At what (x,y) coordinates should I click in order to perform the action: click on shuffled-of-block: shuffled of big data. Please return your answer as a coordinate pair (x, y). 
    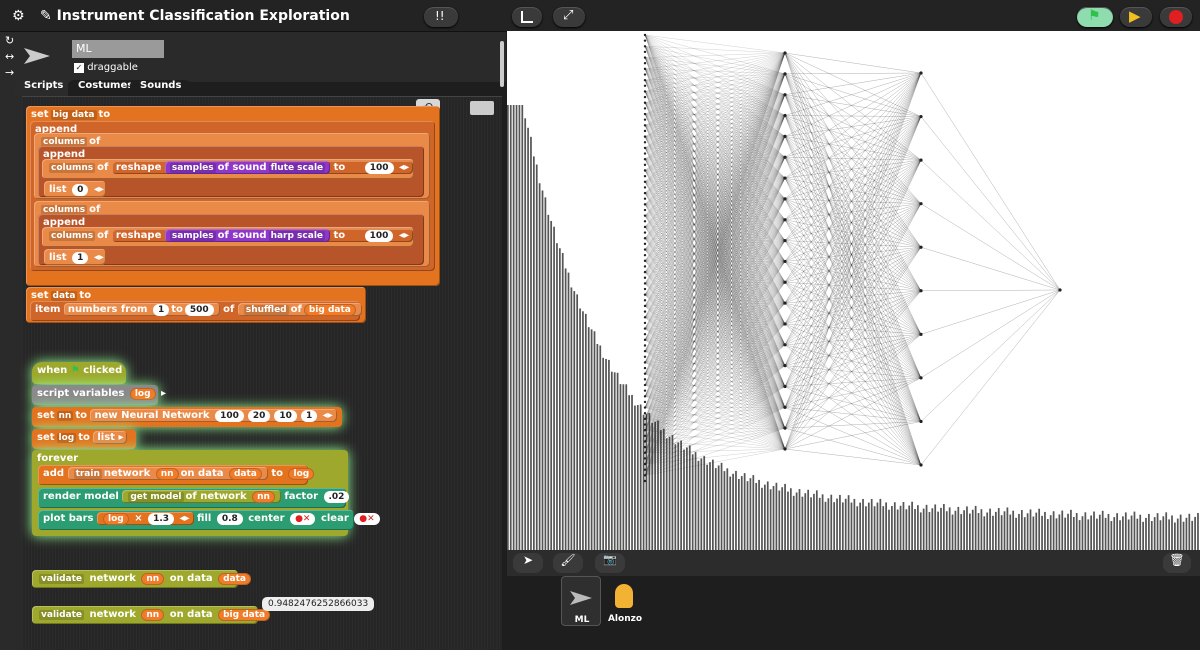
    Looking at the image, I should click on (299, 309).